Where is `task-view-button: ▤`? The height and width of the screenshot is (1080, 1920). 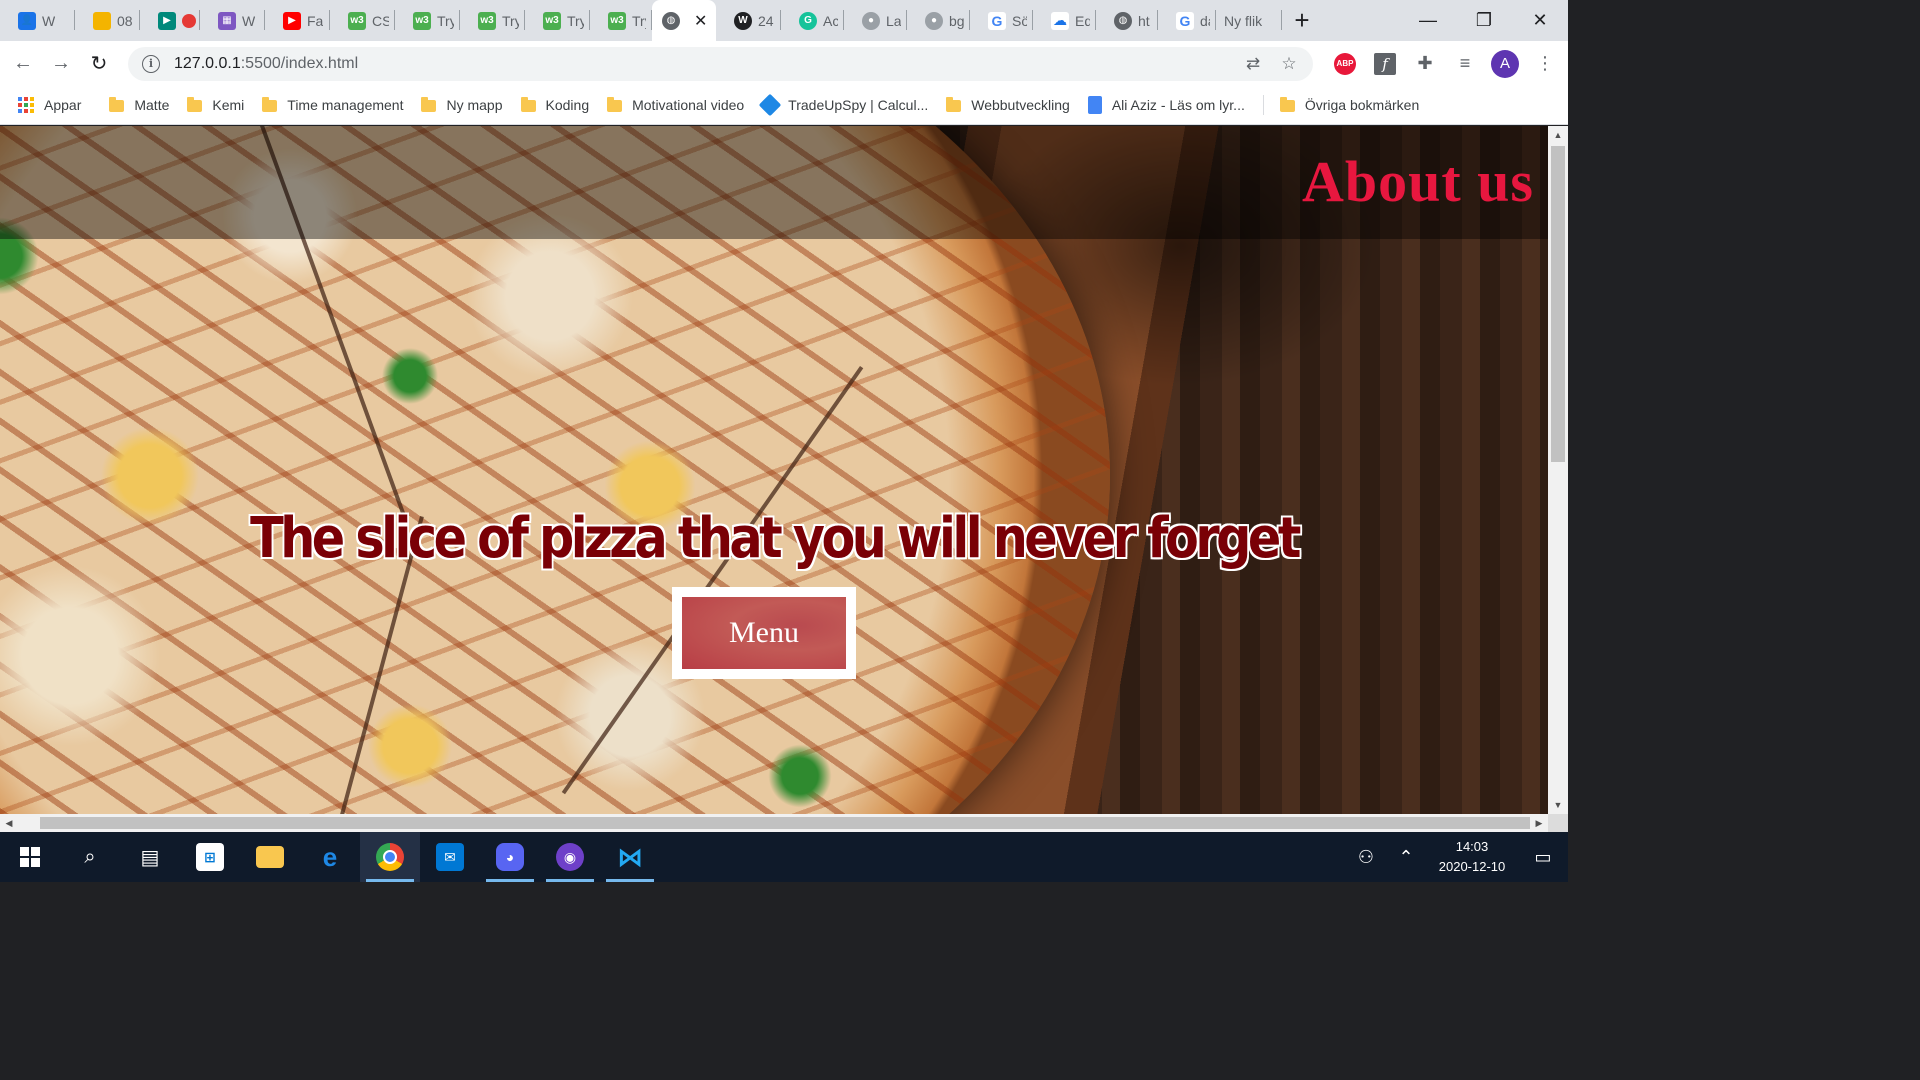
task-view-button: ▤ is located at coordinates (150, 857).